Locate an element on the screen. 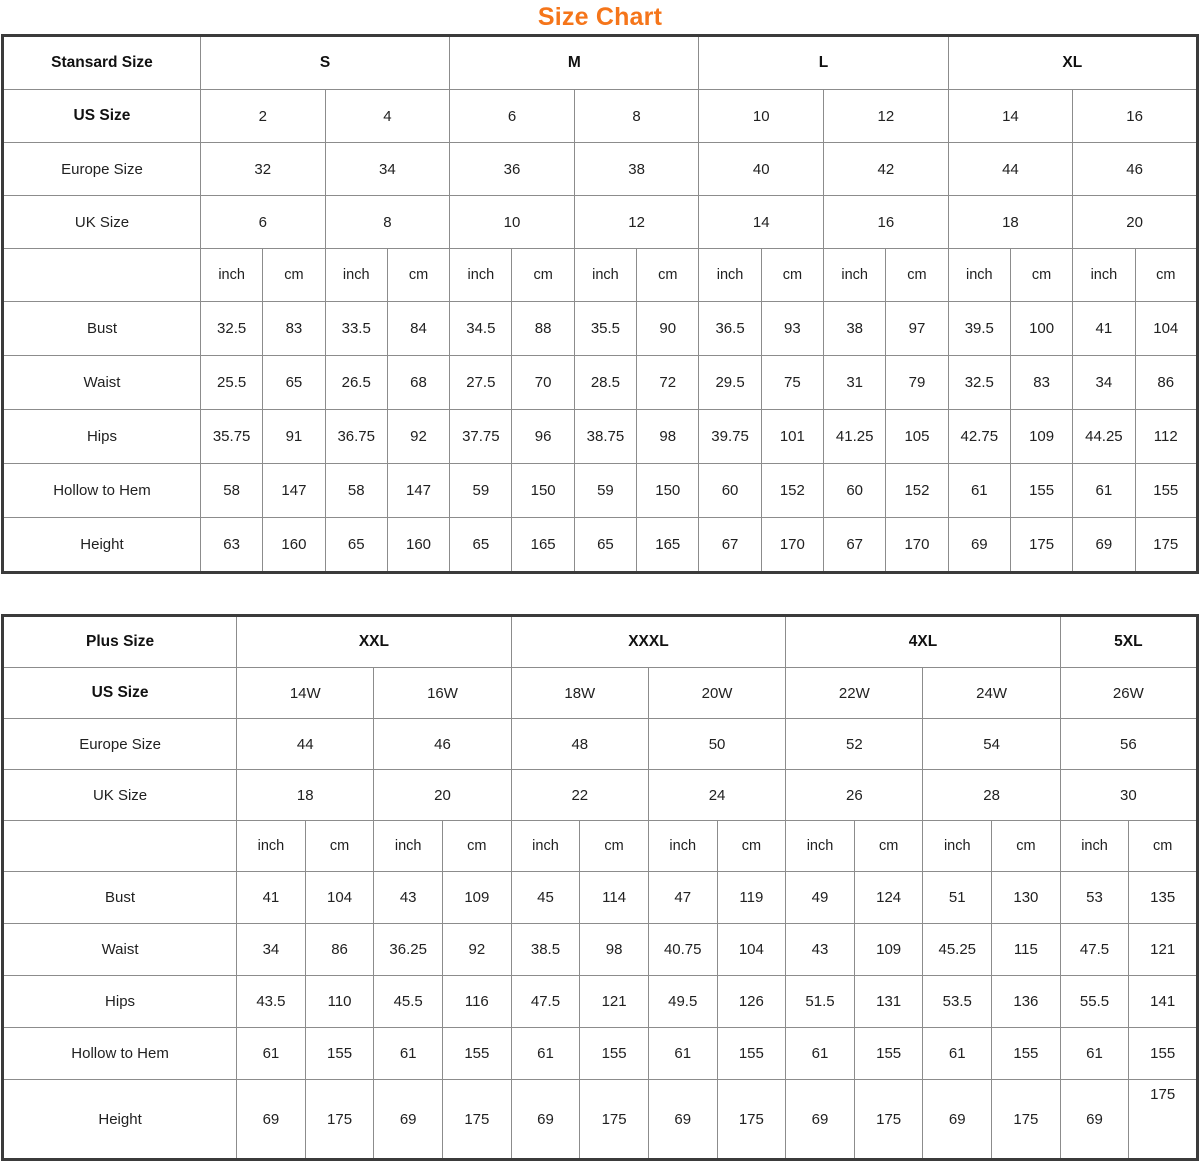  cell-hips: 105 is located at coordinates (917, 436).